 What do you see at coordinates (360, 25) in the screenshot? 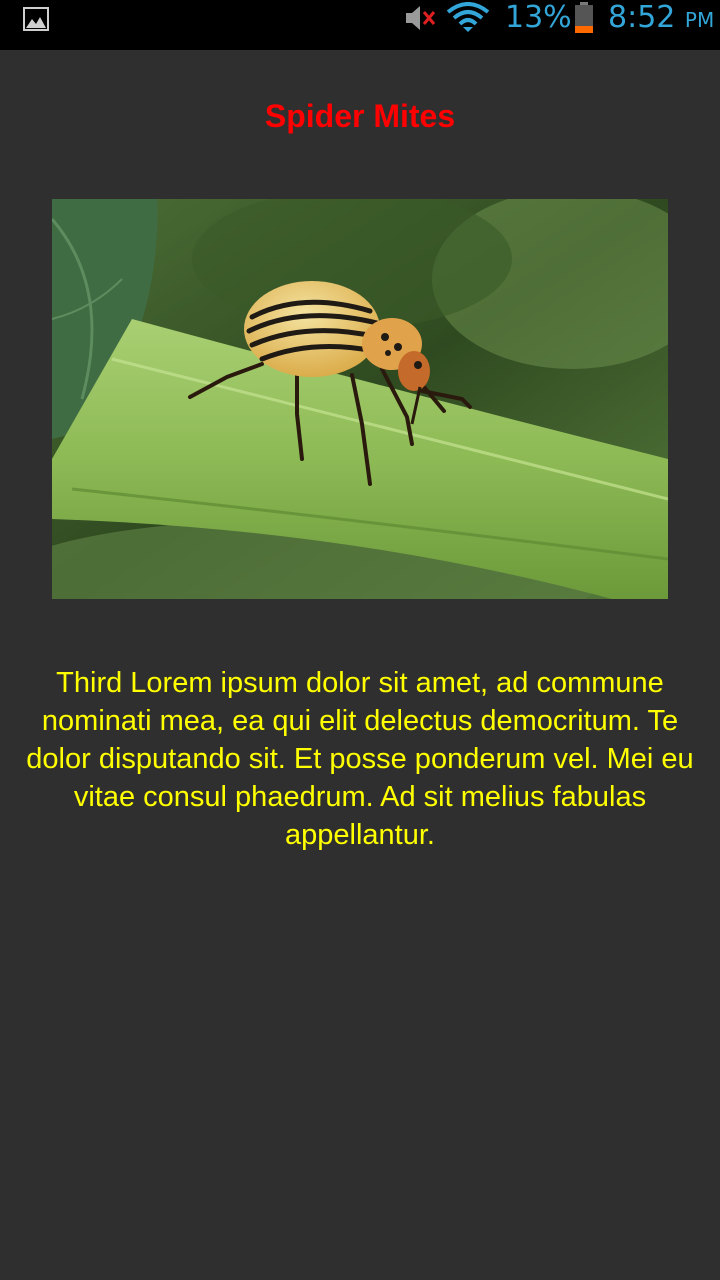
I see `status-bar: 13% 8:52 PM` at bounding box center [360, 25].